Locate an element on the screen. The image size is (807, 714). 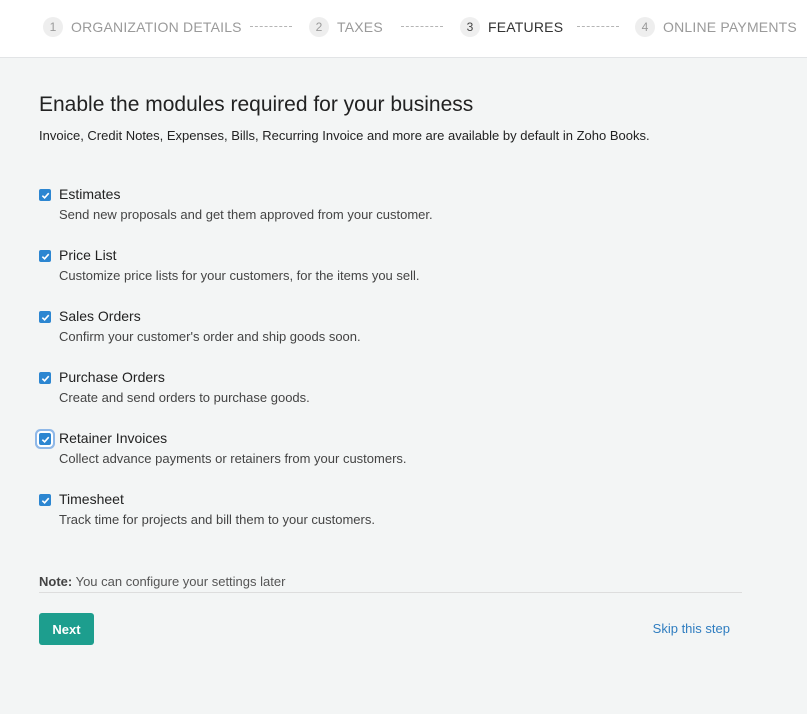
step-label: ONLINE PAYMENTS is located at coordinates (730, 26).